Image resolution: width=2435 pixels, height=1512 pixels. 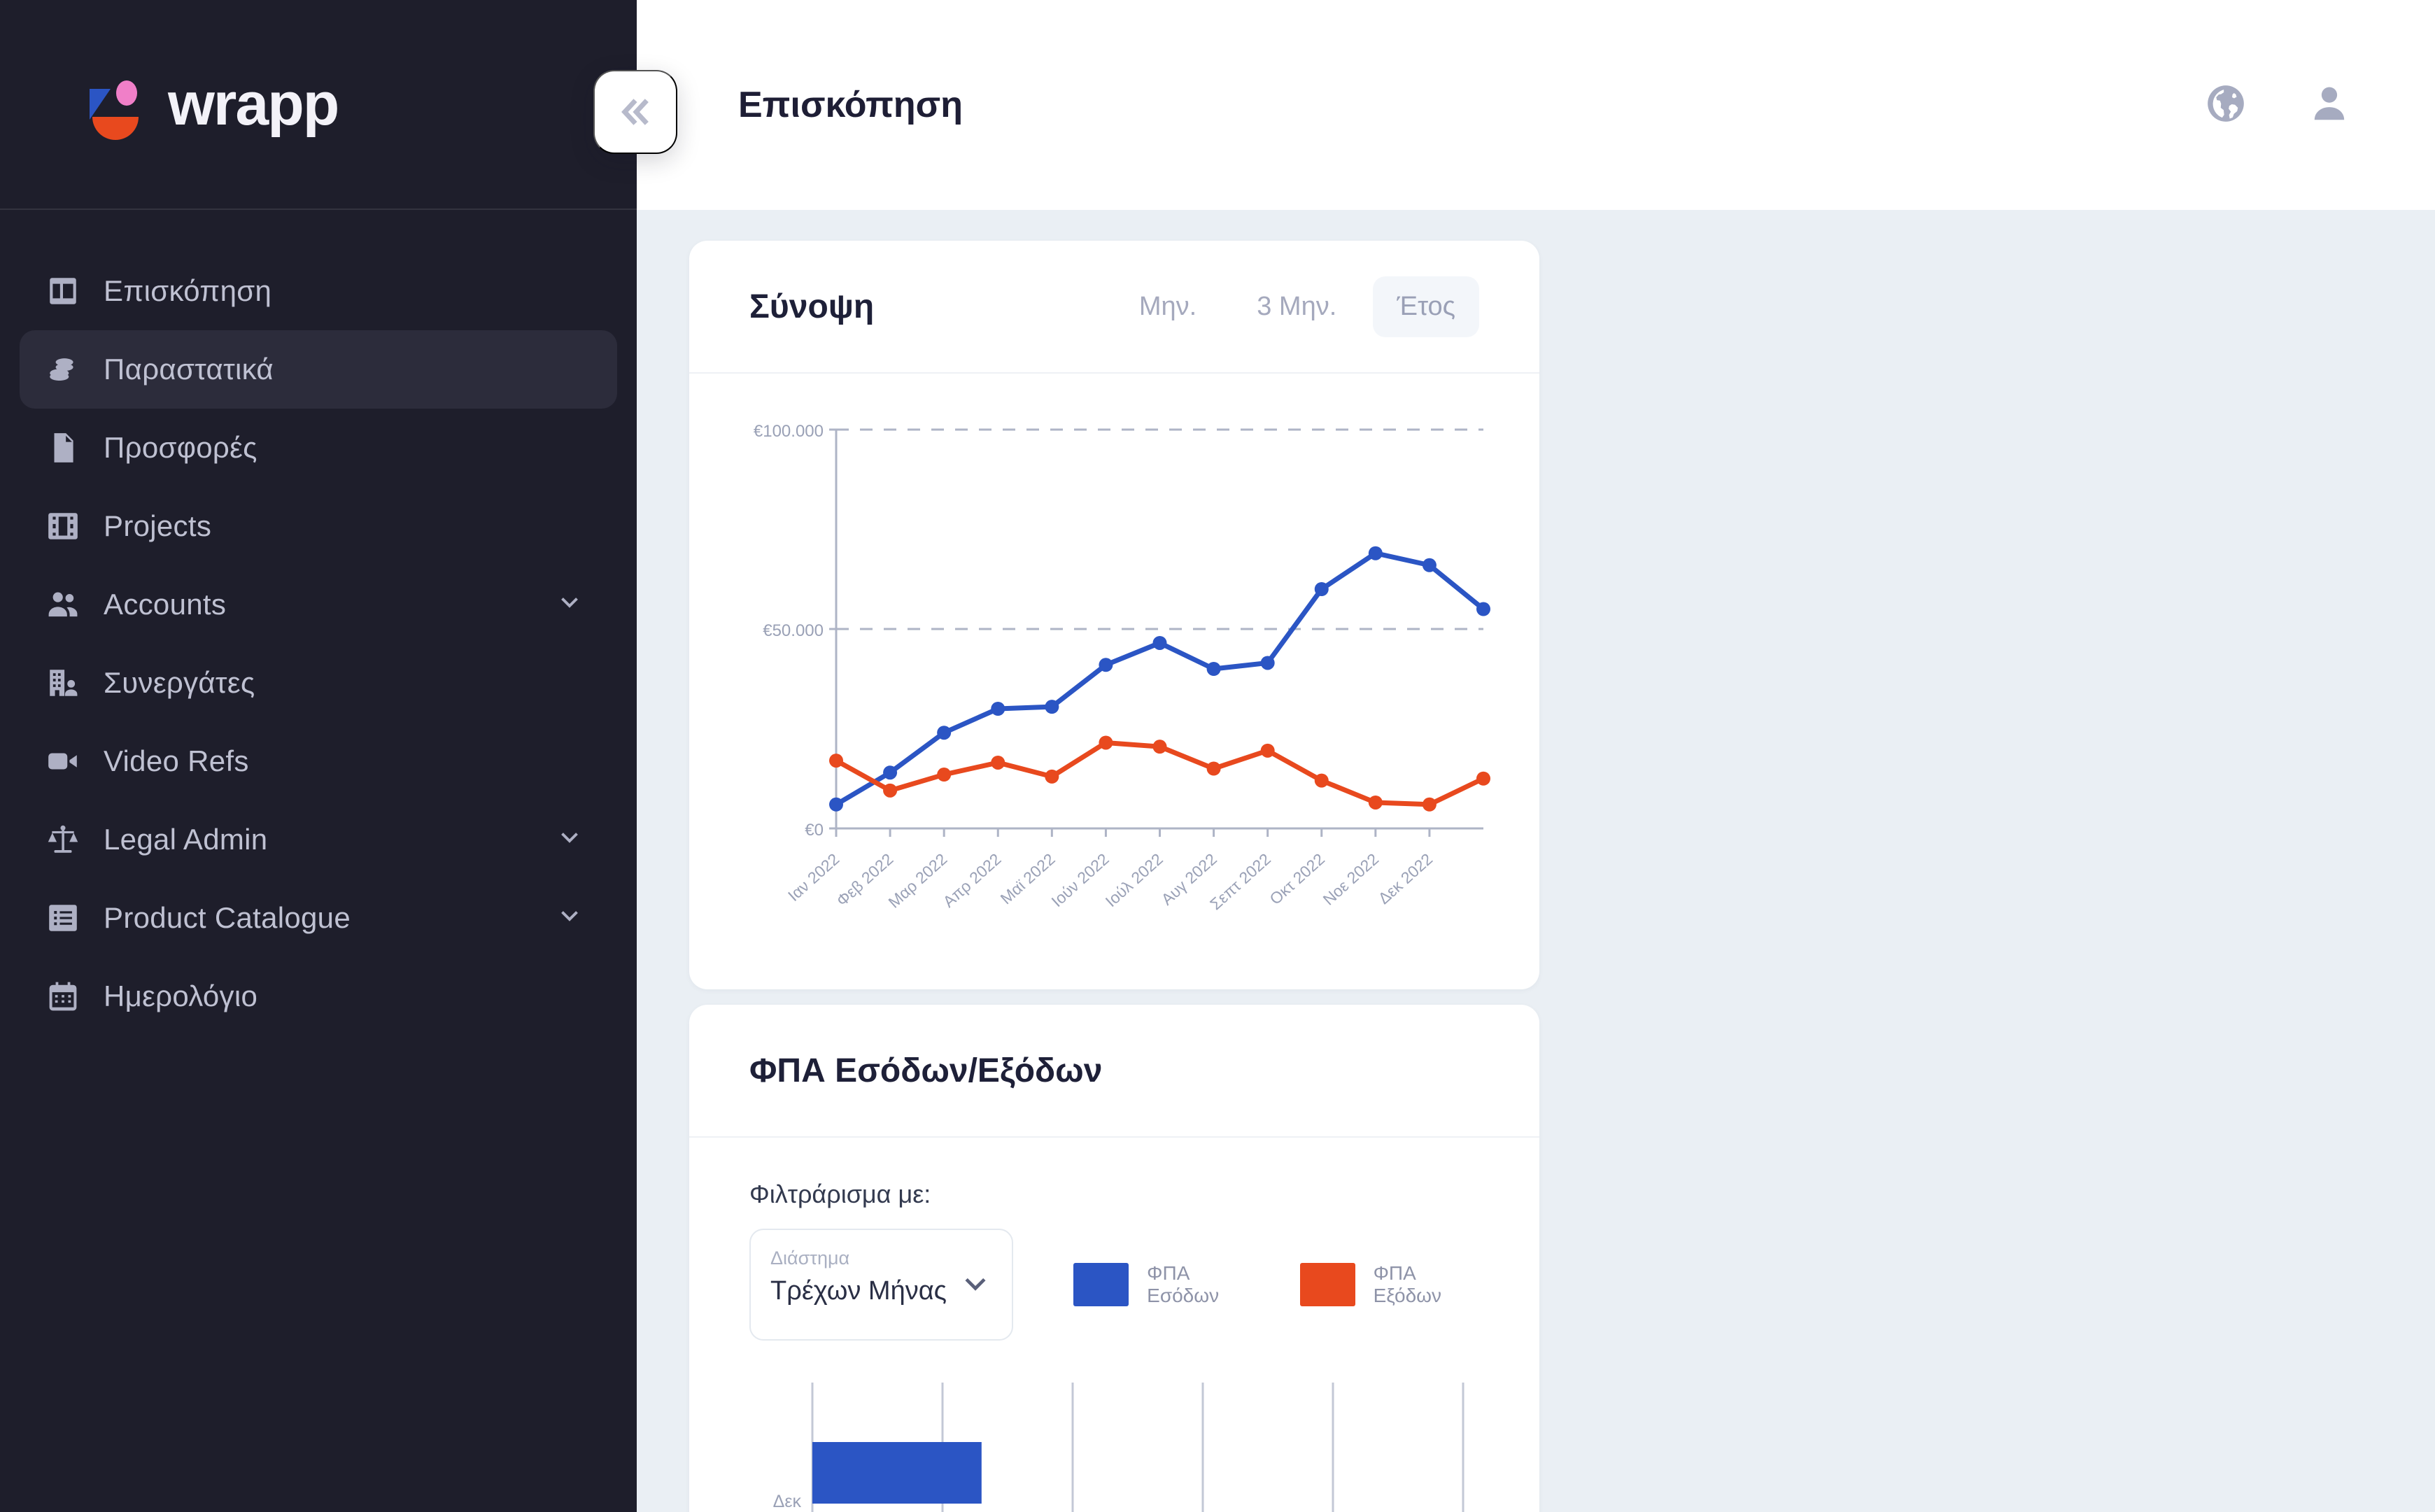 What do you see at coordinates (926, 1070) in the screenshot?
I see `vat-card-title: ΦΠΑ Εσόδων/Εξόδων` at bounding box center [926, 1070].